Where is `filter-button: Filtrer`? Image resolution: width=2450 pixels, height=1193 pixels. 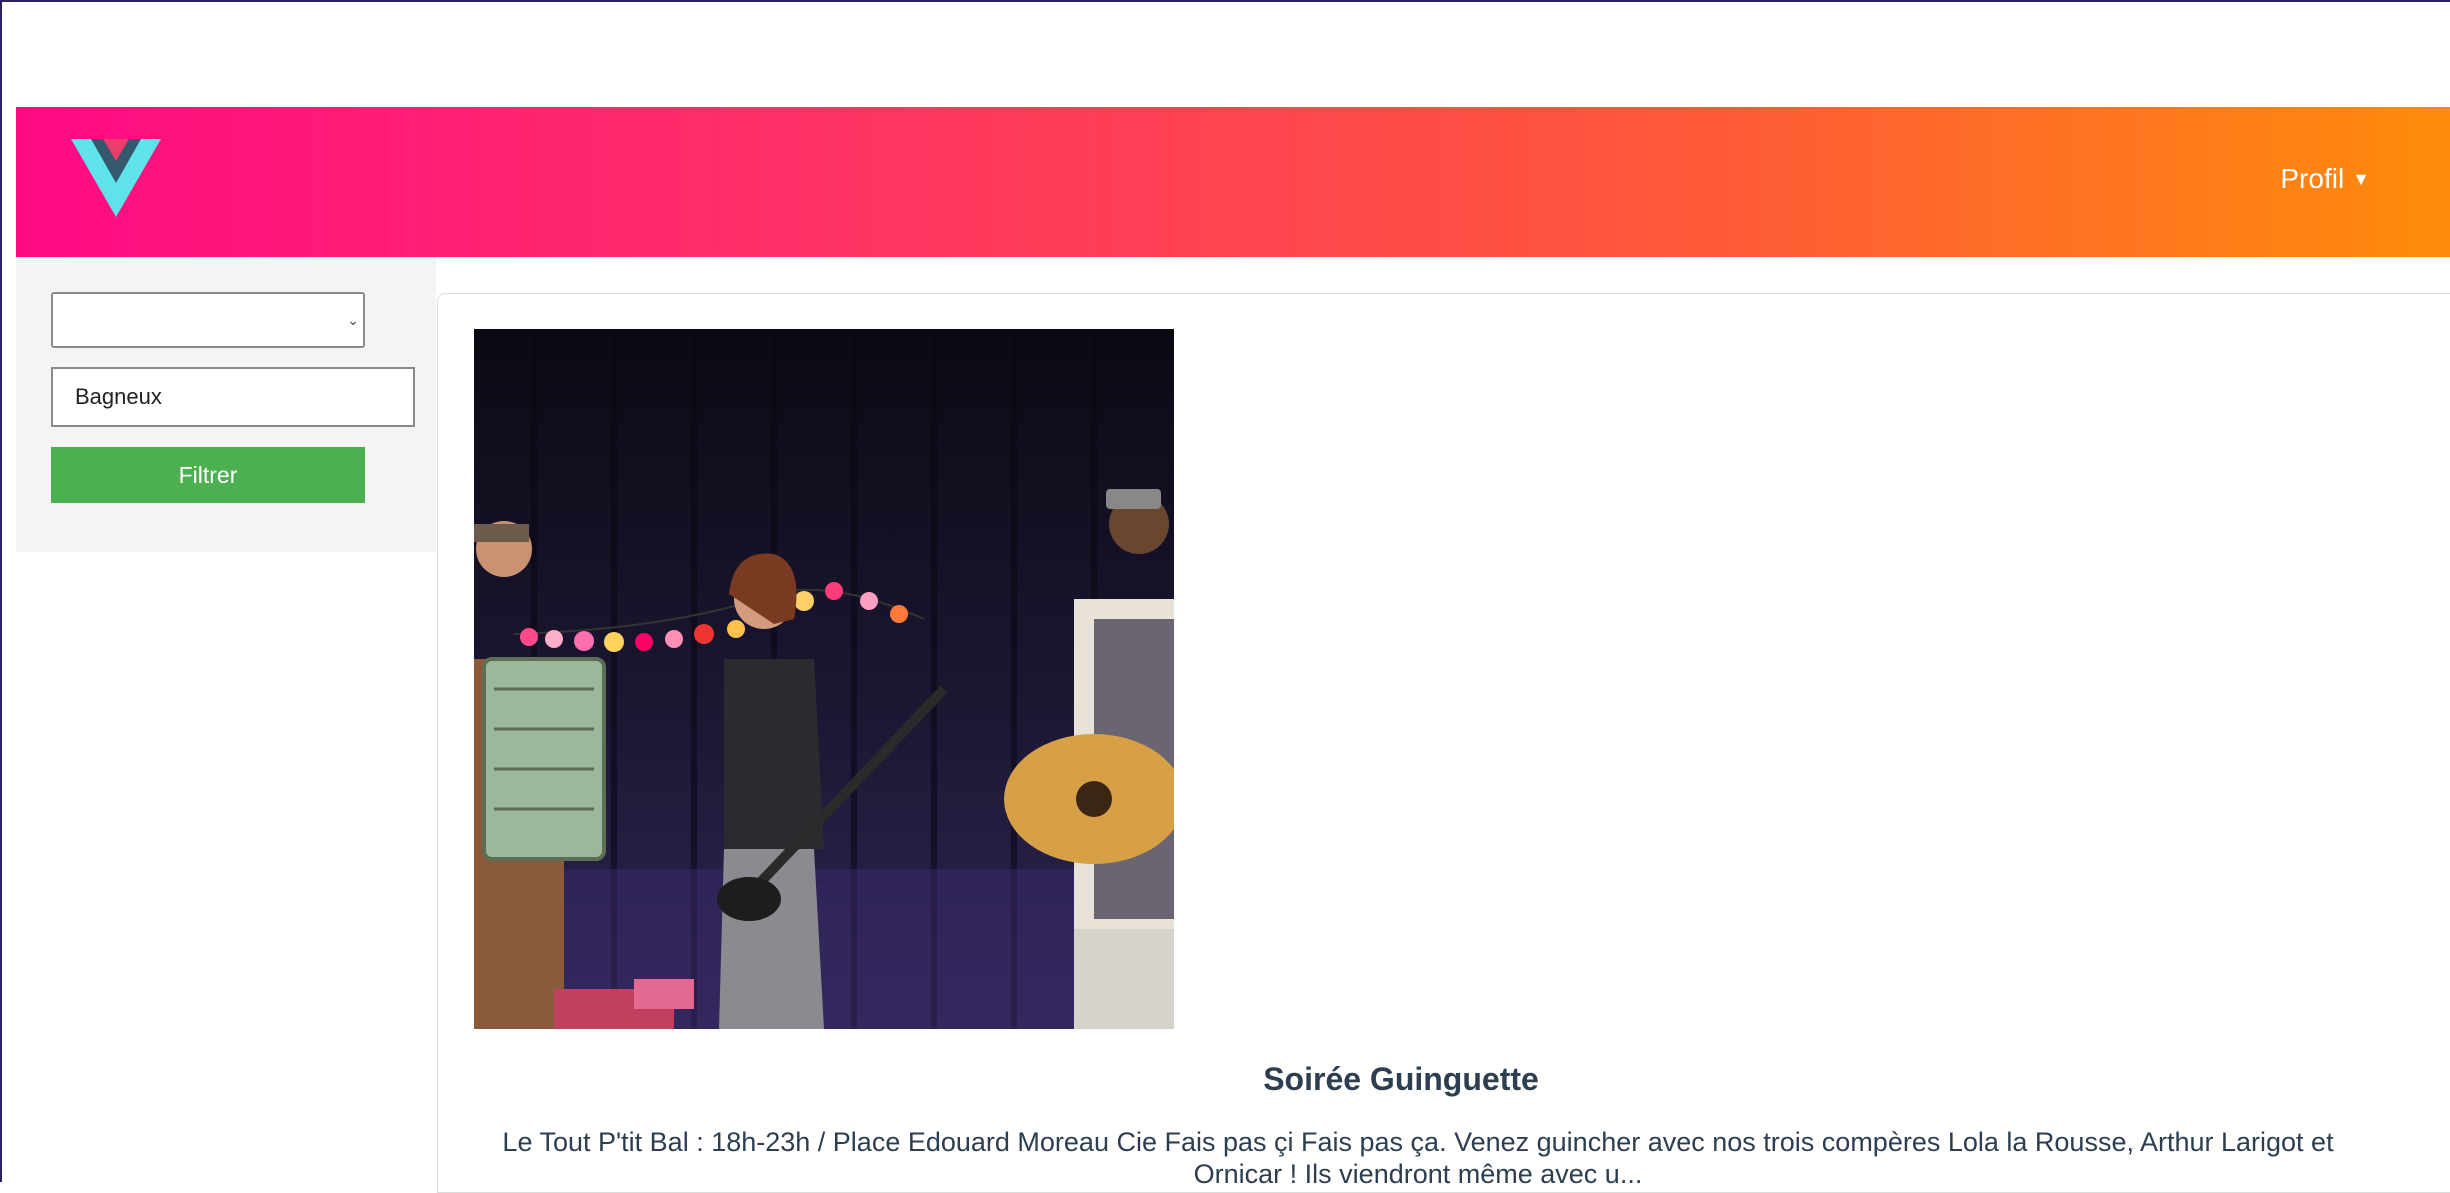
filter-button: Filtrer is located at coordinates (208, 475).